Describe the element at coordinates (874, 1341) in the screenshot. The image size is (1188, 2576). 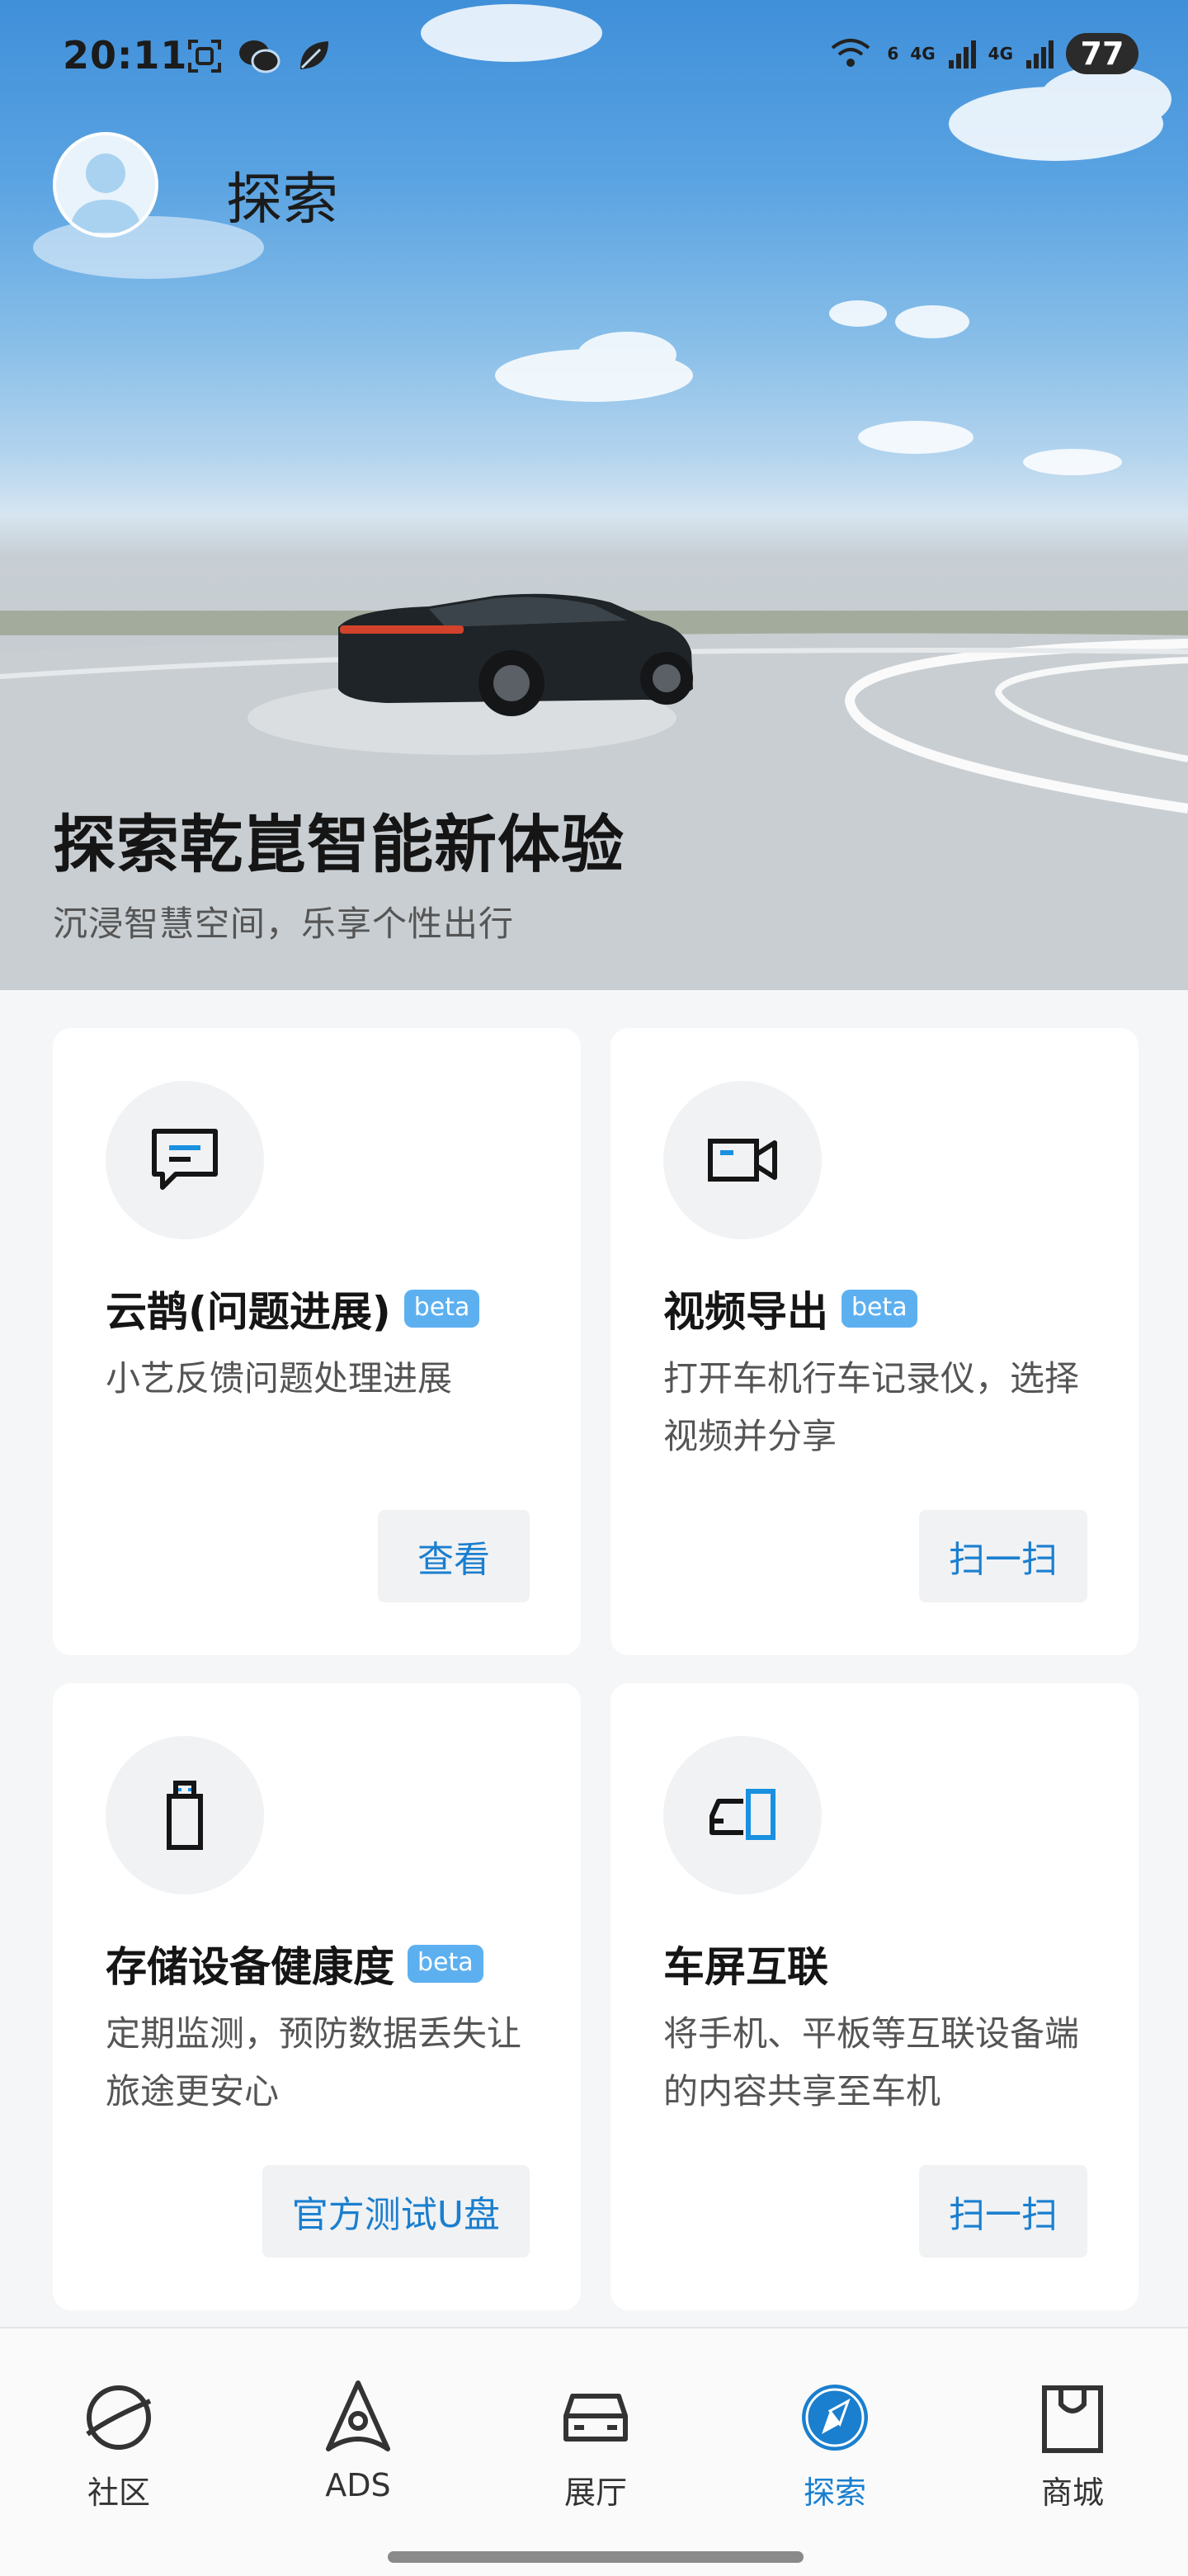
I see `feature-card-video-export: 视频导出 beta 打开车机行车记录仪，选择视频并分享 扫一扫` at that location.